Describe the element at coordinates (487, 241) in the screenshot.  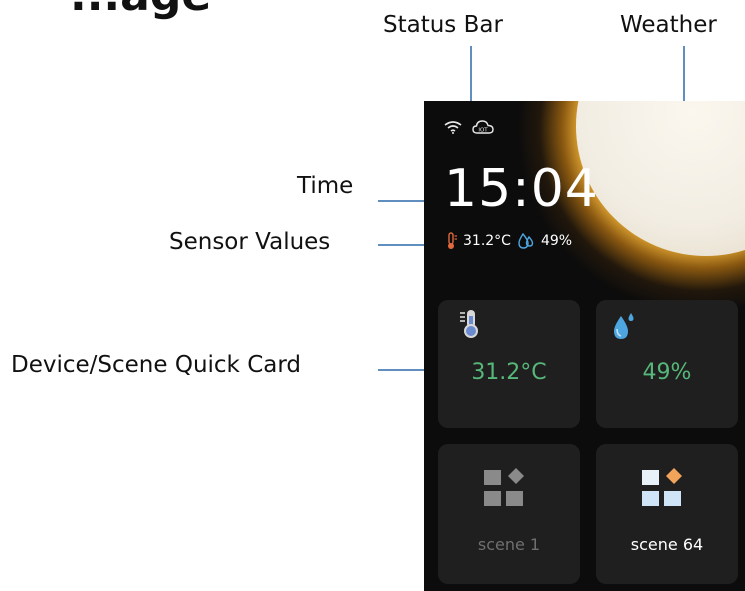
I see `temperature-value: 31.2°C` at that location.